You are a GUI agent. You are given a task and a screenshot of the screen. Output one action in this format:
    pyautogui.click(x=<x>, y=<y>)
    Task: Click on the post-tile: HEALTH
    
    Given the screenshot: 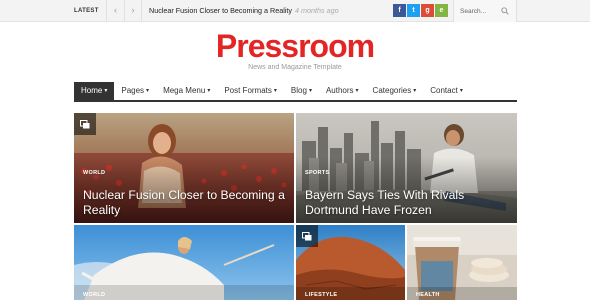 What is the action you would take?
    pyautogui.click(x=462, y=262)
    